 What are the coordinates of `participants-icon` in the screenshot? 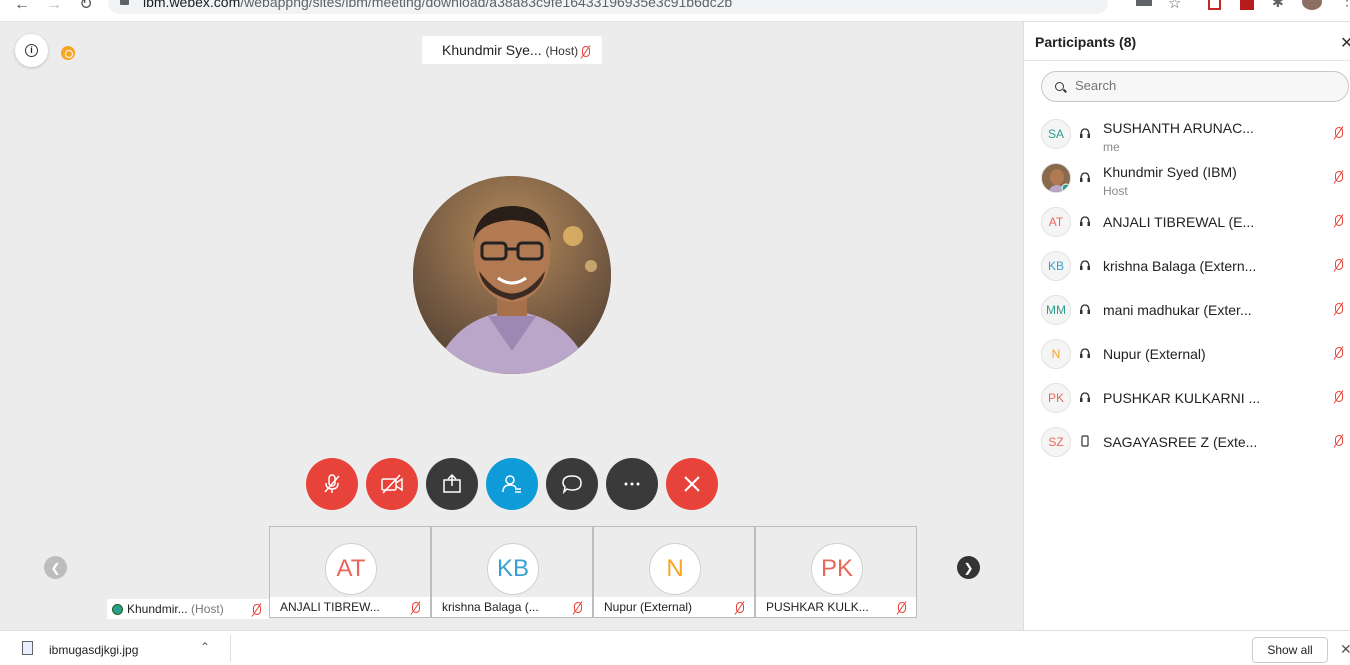 It's located at (511, 484).